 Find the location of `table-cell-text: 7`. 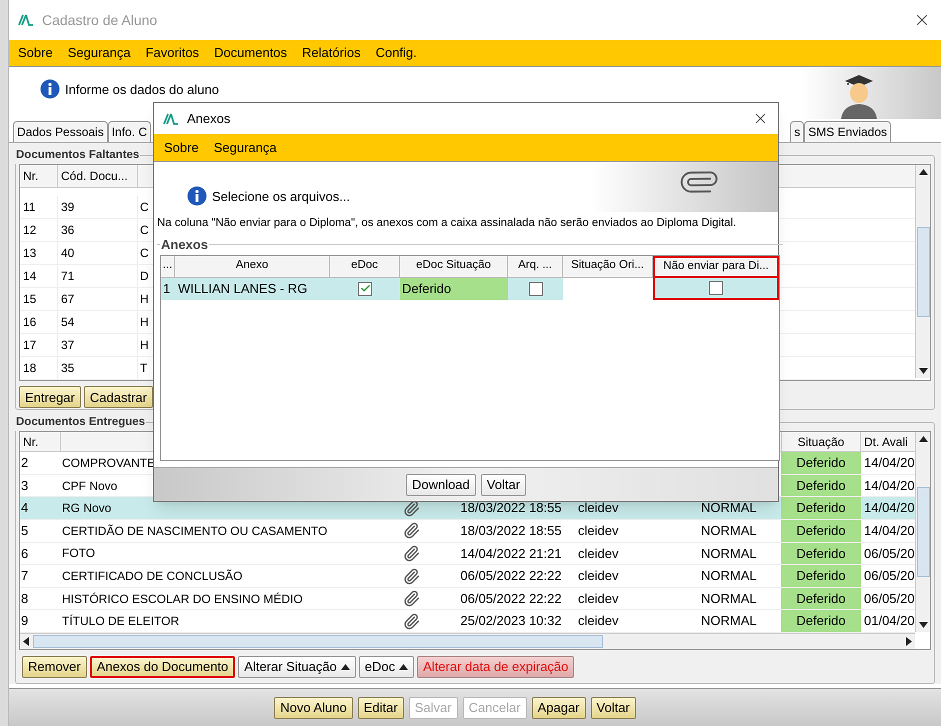

table-cell-text: 7 is located at coordinates (25, 576).